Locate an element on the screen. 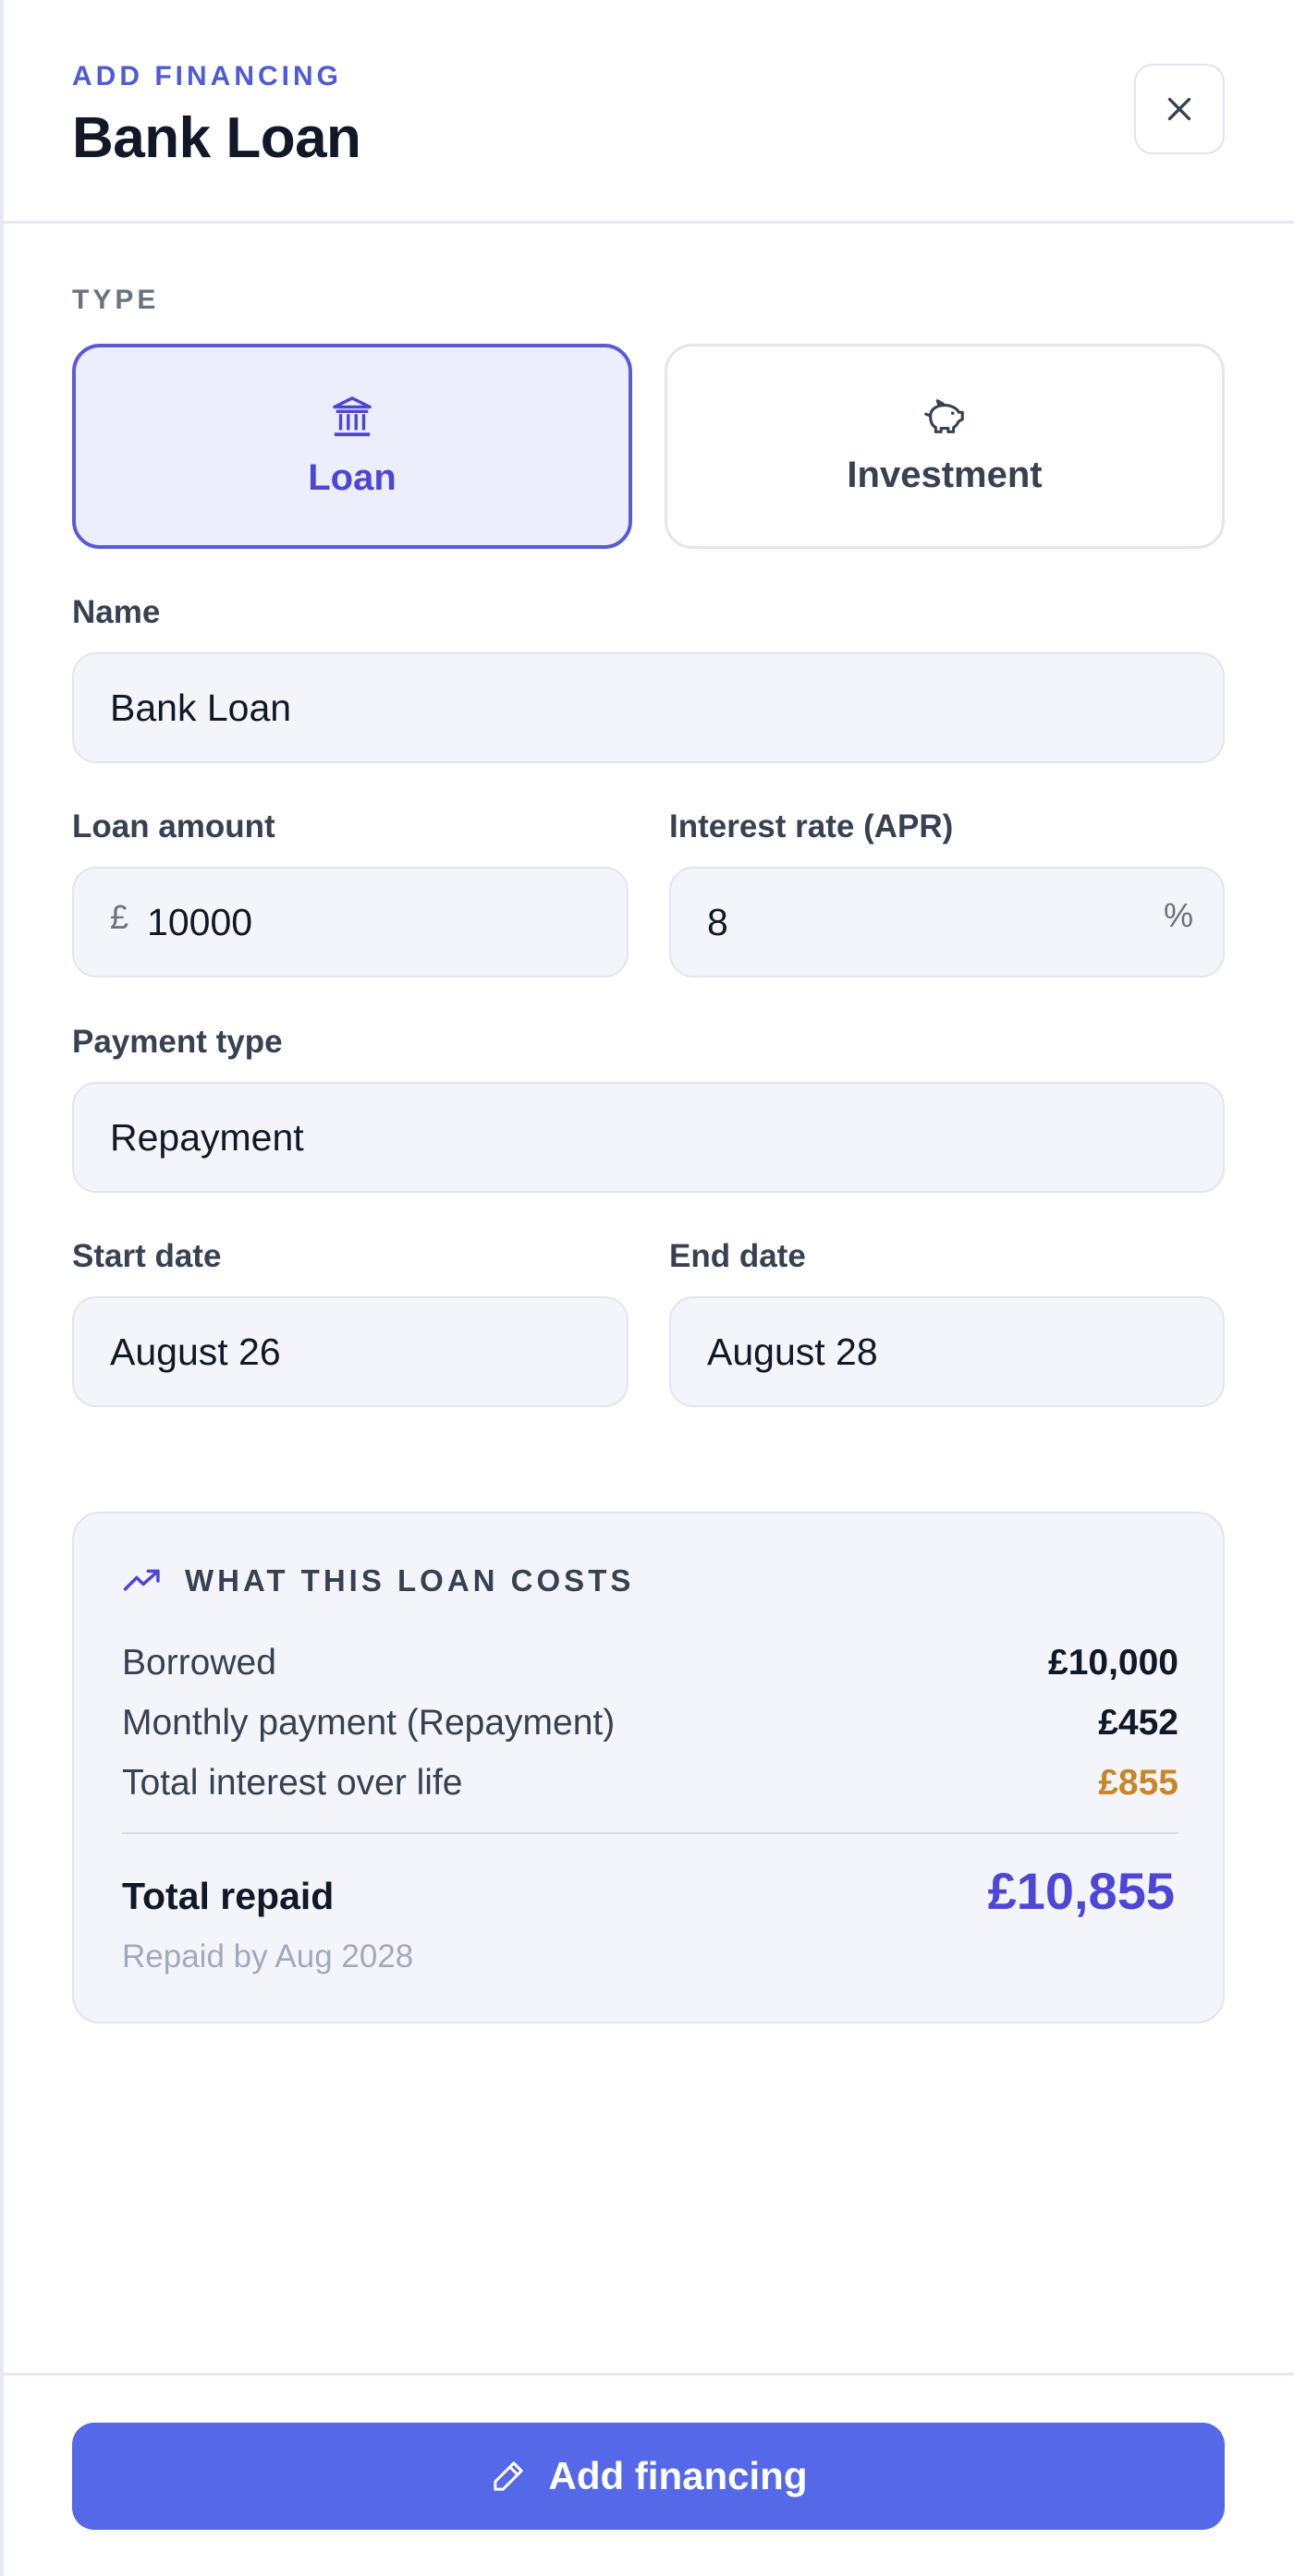 The image size is (1294, 2576). type-option-loan-label: Loan is located at coordinates (352, 477).